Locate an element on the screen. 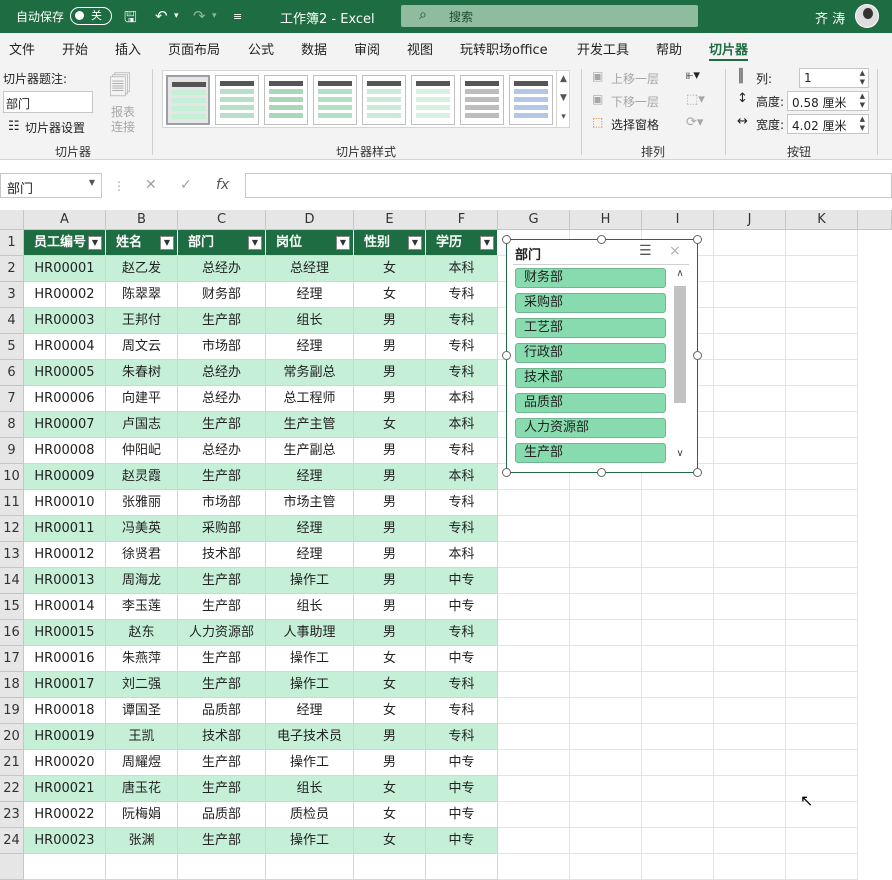 The width and height of the screenshot is (892, 880). table-cell: 生产主管 is located at coordinates (310, 425).